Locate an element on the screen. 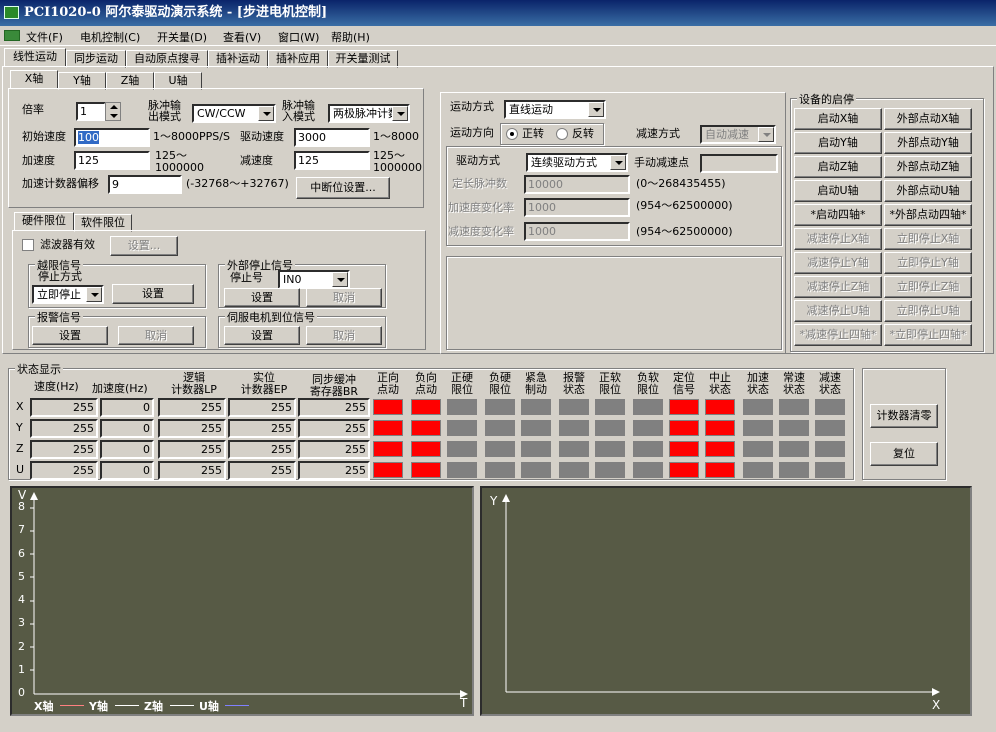 This screenshot has height=732, width=996. counter-offset-label: 加速计数器偏移 is located at coordinates (60, 183).